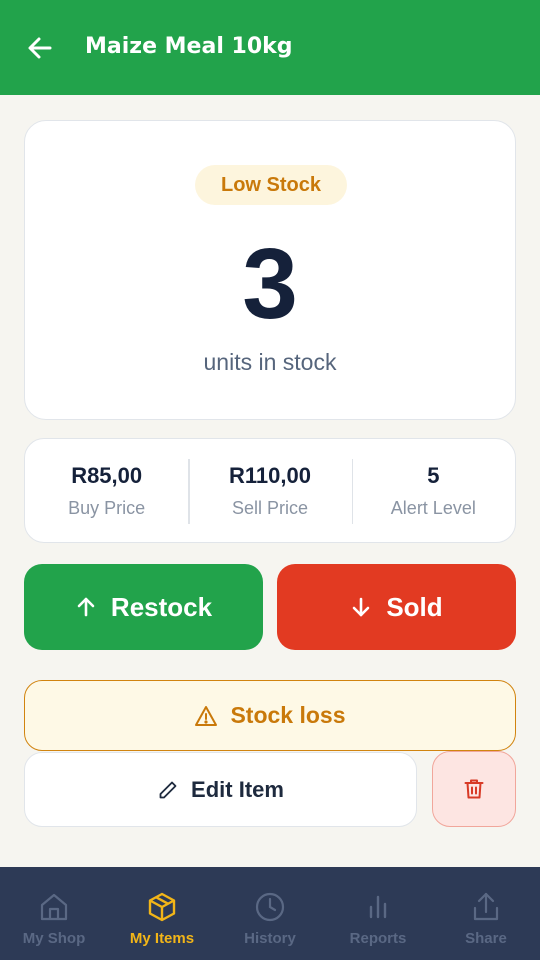 The height and width of the screenshot is (960, 540). Describe the element at coordinates (206, 716) in the screenshot. I see `warning-icon` at that location.